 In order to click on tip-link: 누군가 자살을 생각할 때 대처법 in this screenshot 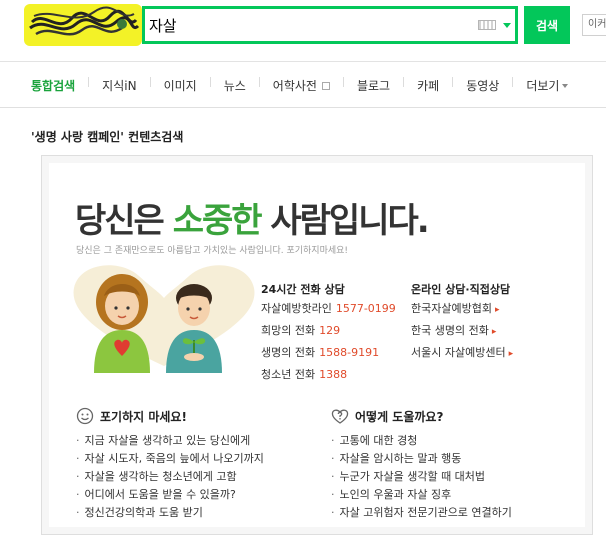, I will do `click(421, 478)`.